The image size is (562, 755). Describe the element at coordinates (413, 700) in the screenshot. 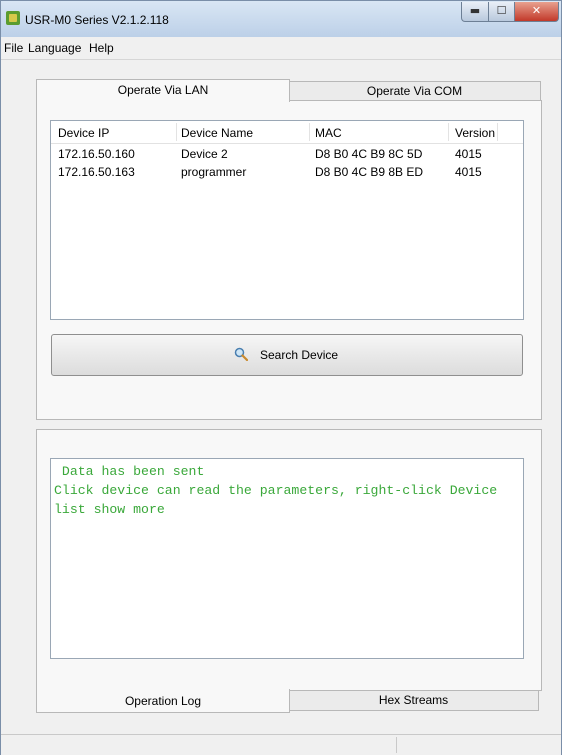

I see `tab-hex-streams: Hex Streams` at that location.